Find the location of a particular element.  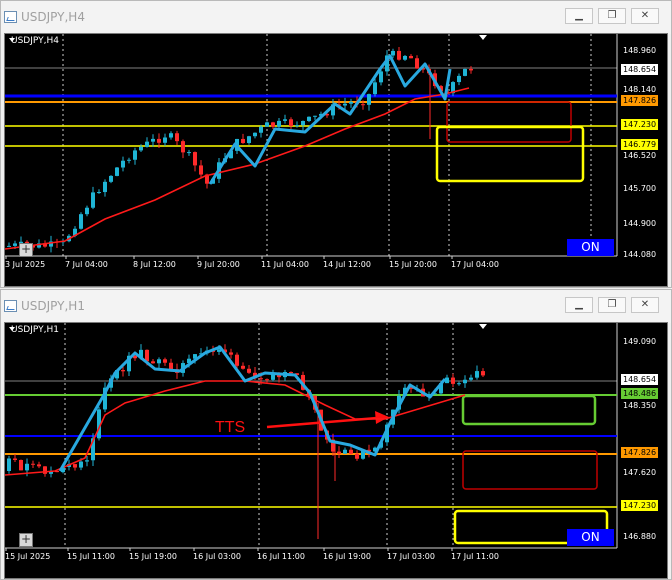

time-scale-label: 17 Jul 04:00 is located at coordinates (475, 264).